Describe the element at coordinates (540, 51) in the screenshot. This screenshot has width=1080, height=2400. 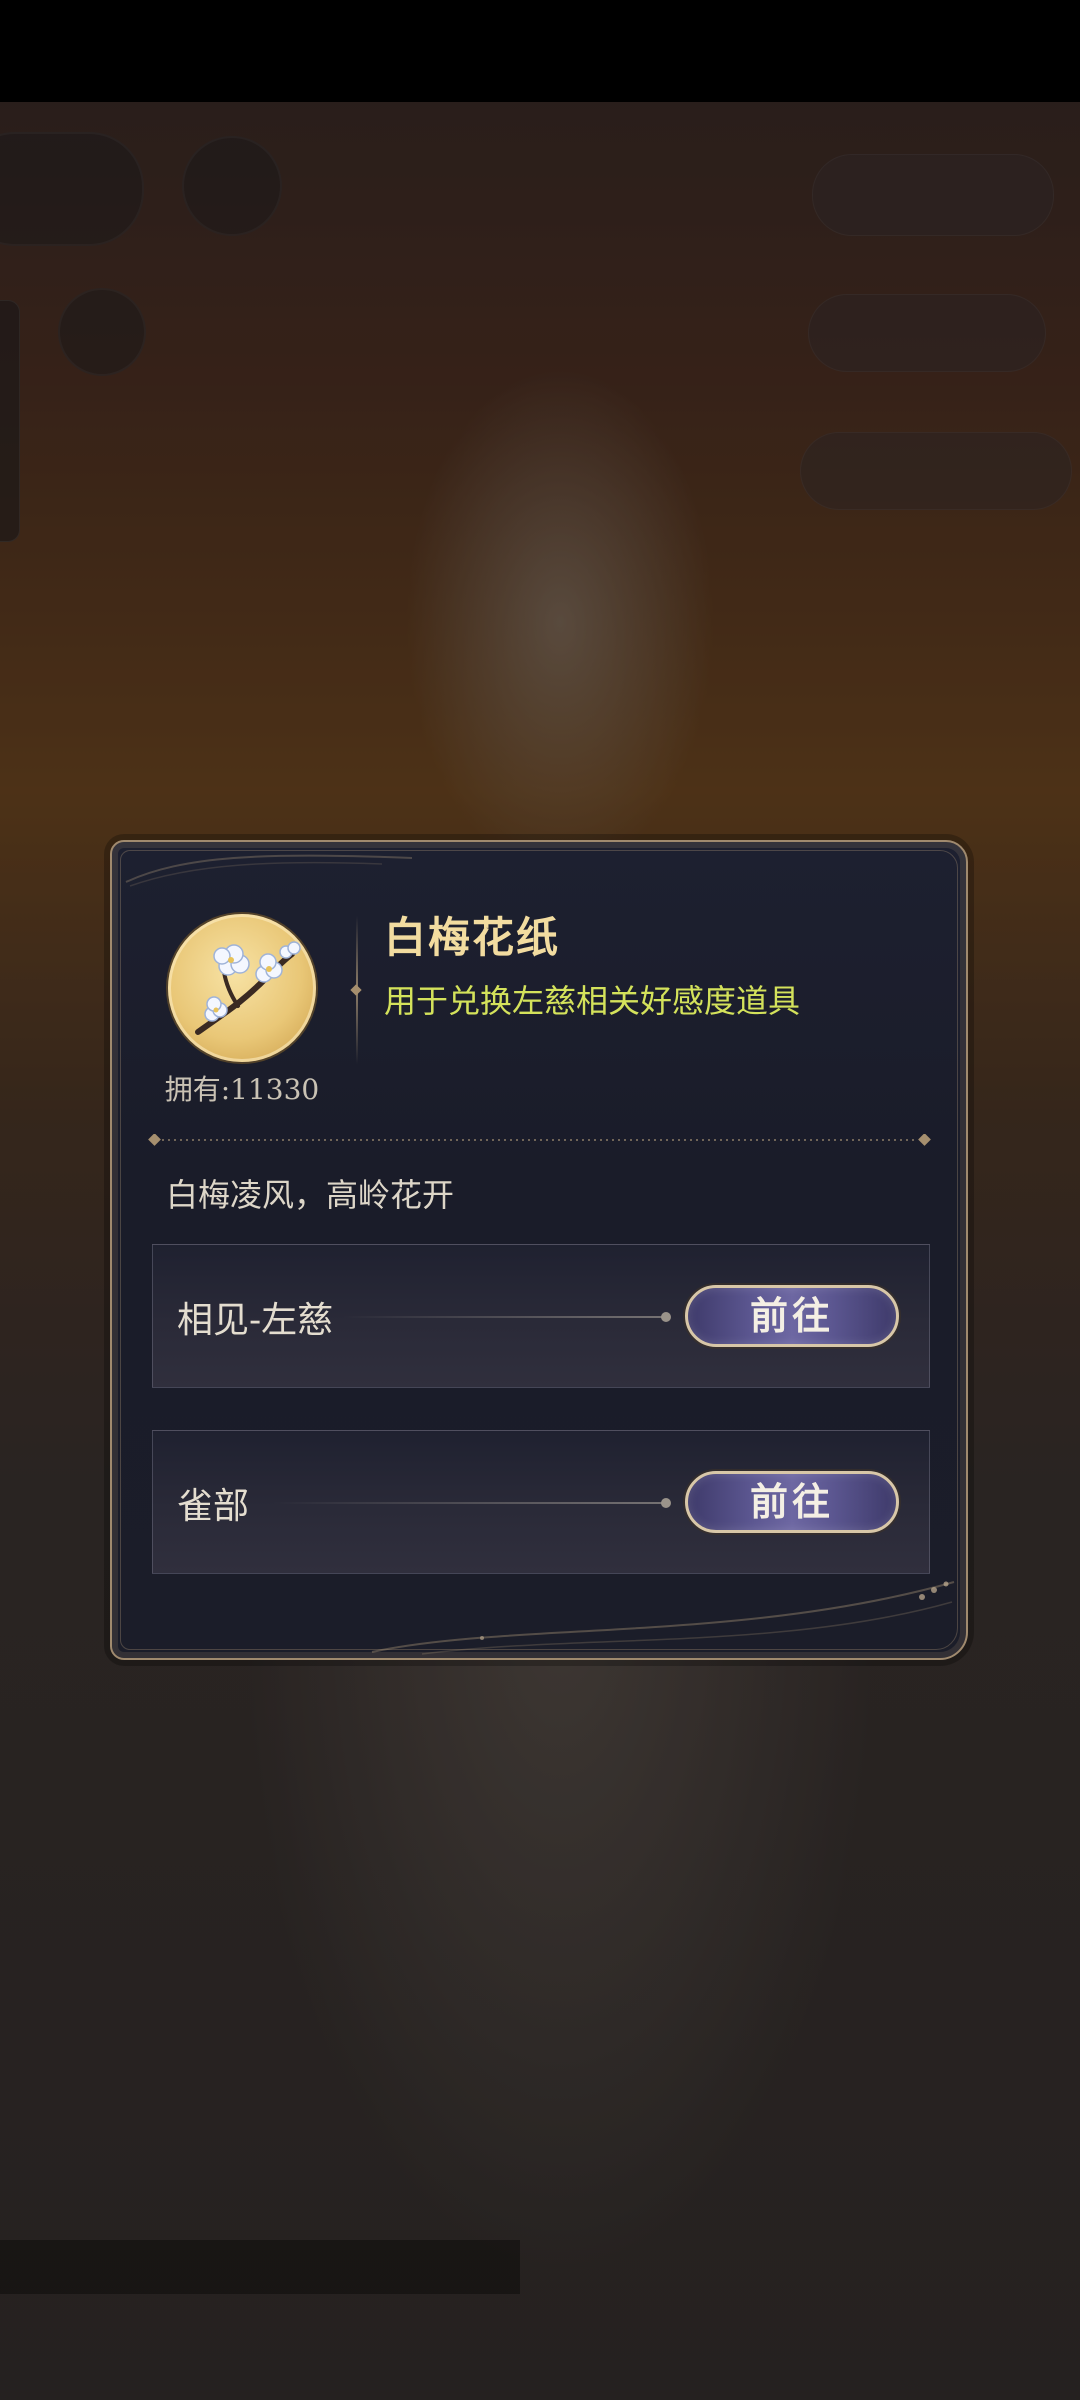
I see `status-bar` at that location.